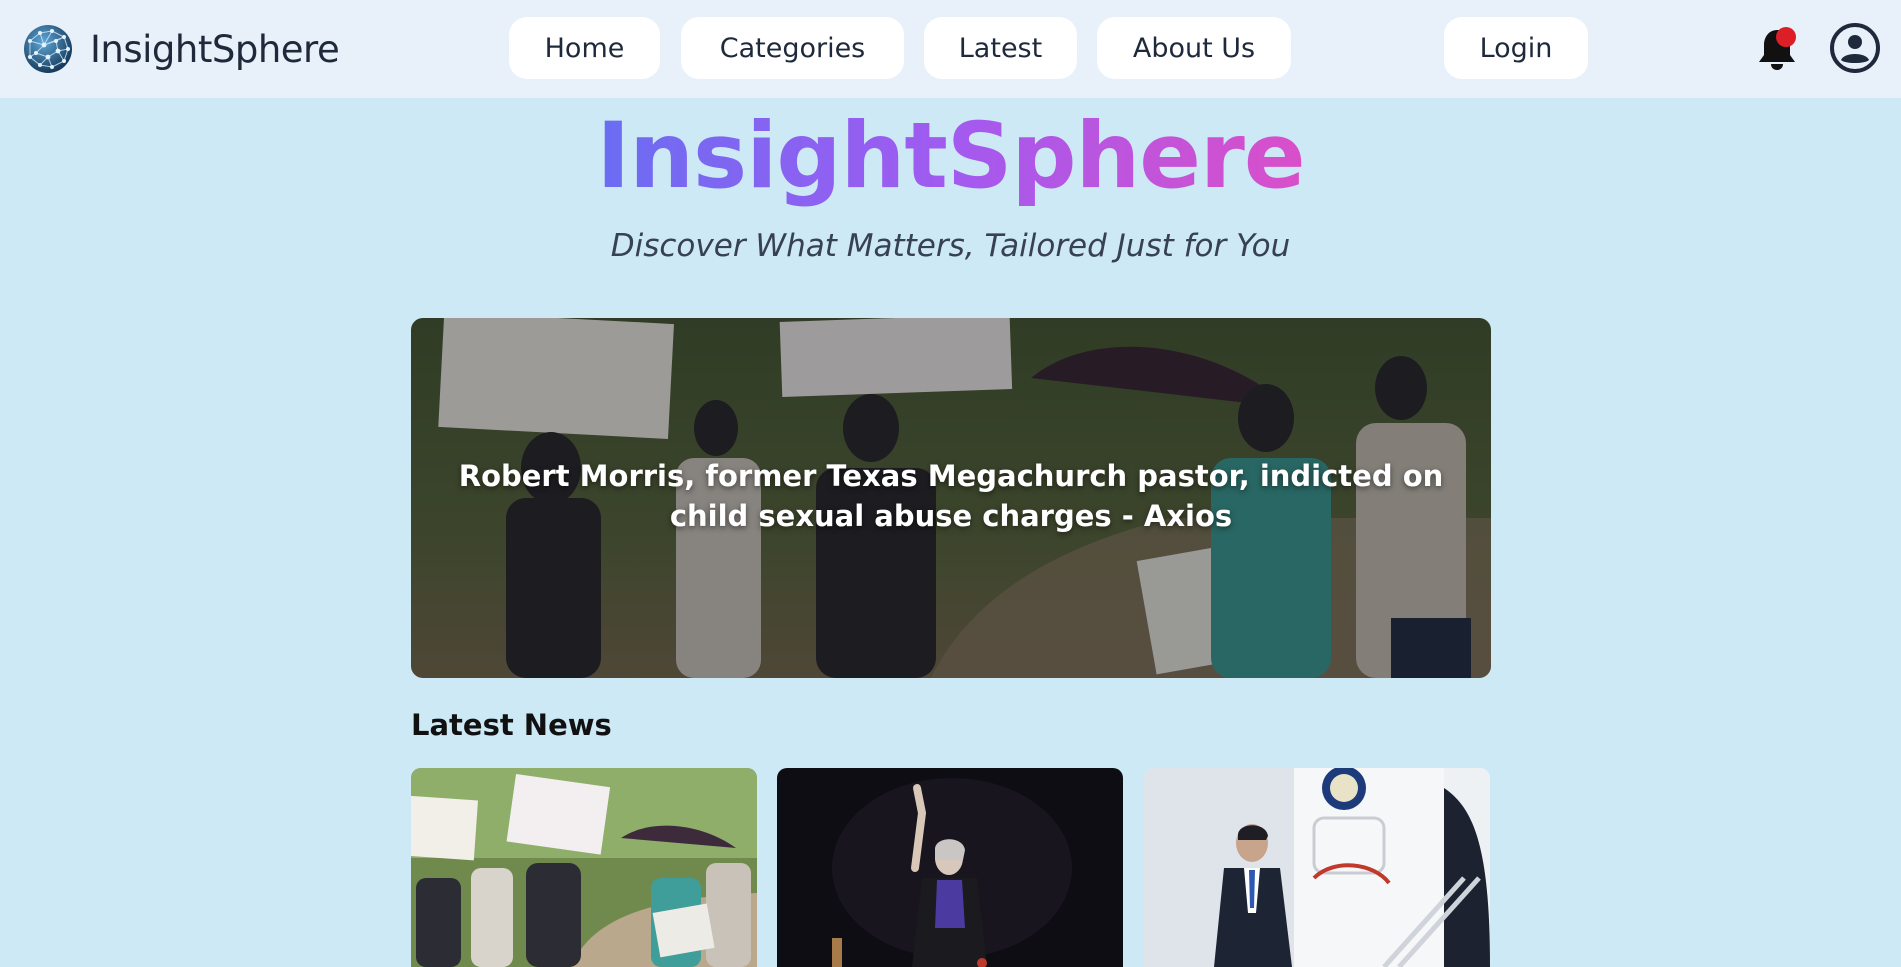 The image size is (1901, 967). I want to click on brand-name: InsightSphere, so click(215, 49).